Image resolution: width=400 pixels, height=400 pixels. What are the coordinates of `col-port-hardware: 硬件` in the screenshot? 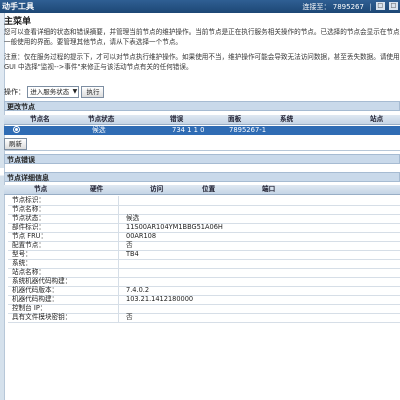 It's located at (96, 189).